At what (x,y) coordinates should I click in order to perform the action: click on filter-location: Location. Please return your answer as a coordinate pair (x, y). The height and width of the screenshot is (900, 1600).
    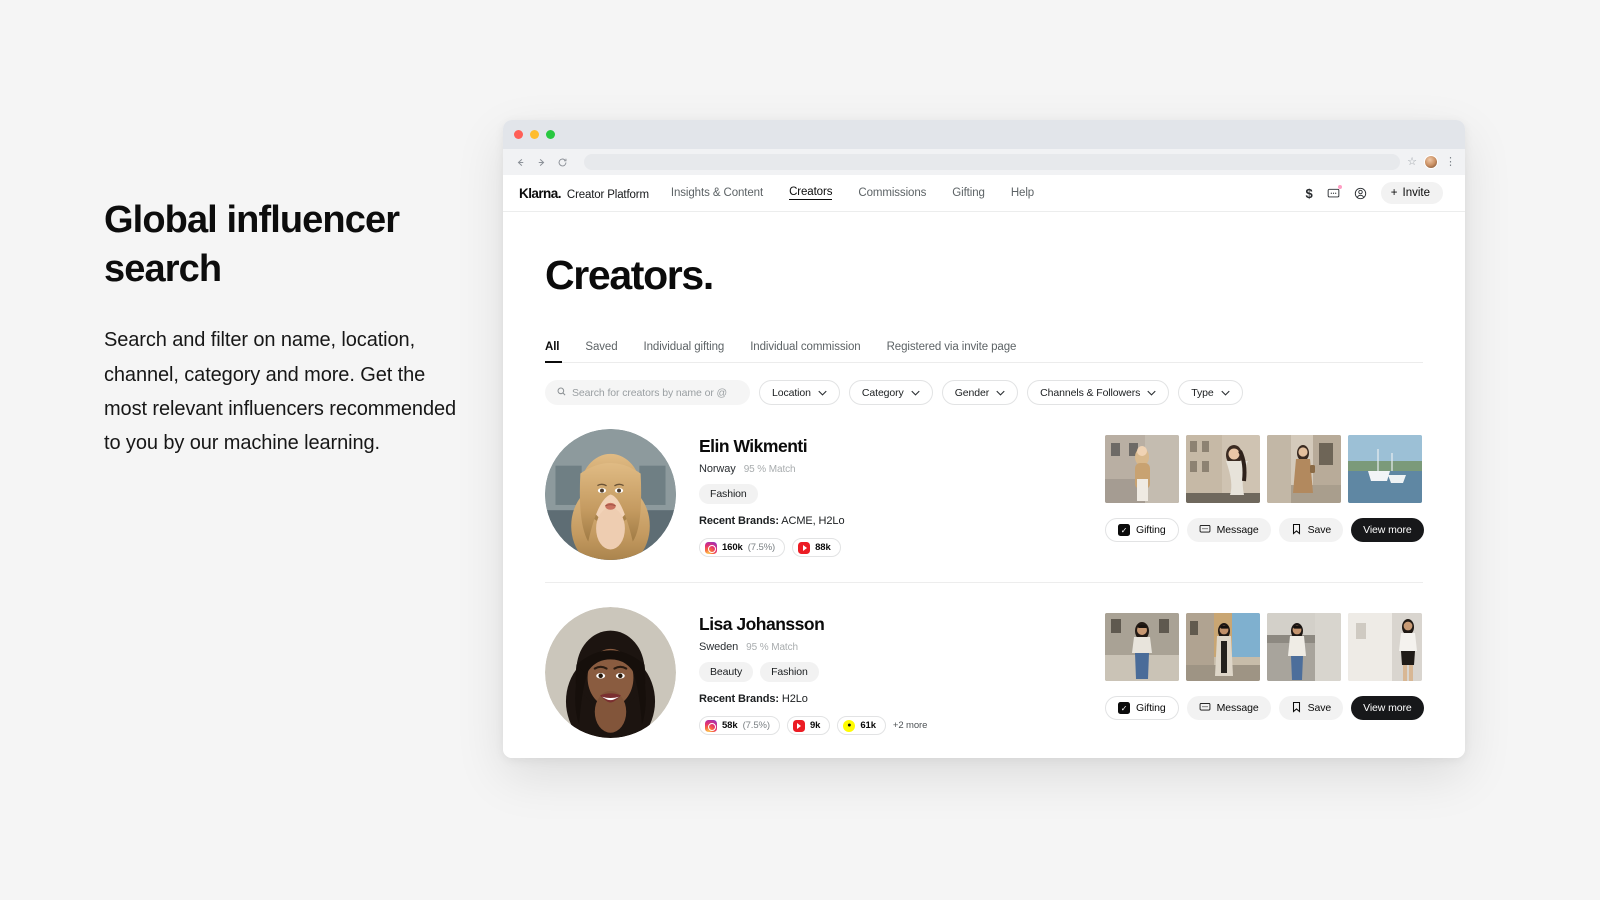
    Looking at the image, I should click on (799, 392).